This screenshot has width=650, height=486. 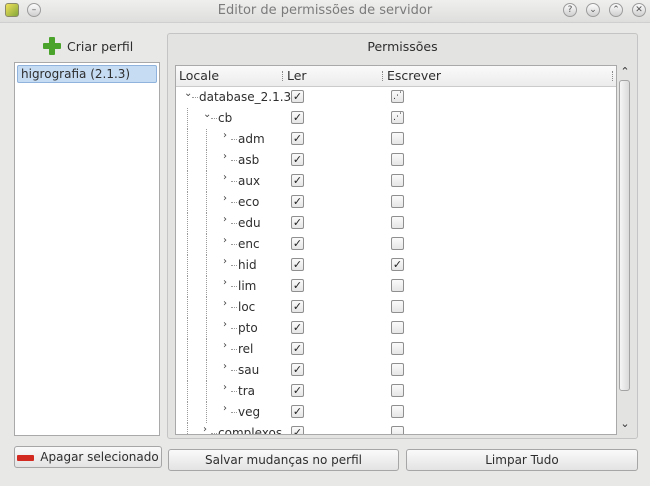 I want to click on tree-row: › pto ✓, so click(x=396, y=328).